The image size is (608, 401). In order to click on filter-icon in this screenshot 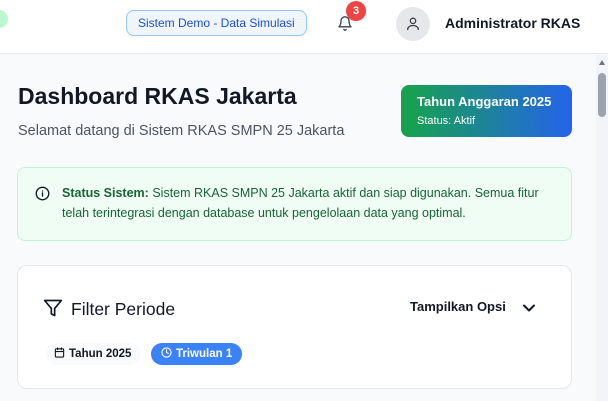, I will do `click(53, 308)`.